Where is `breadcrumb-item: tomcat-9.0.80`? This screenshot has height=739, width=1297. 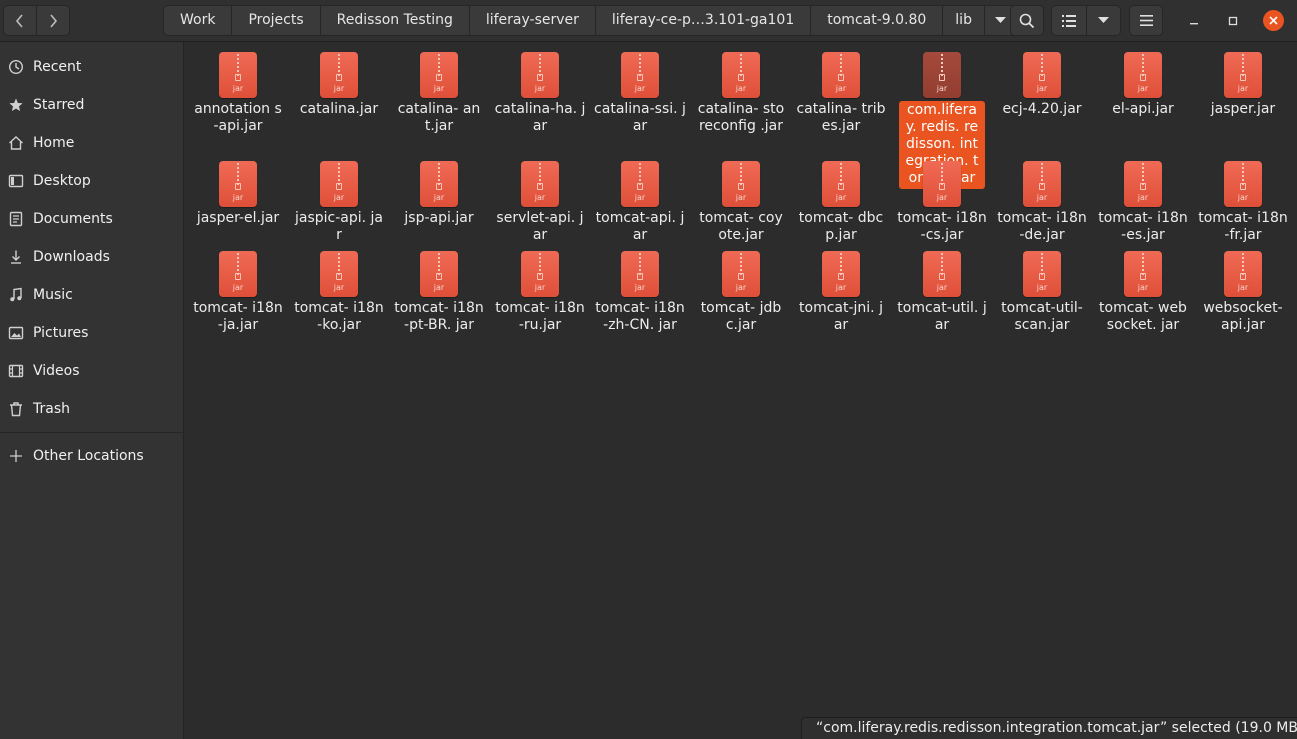
breadcrumb-item: tomcat-9.0.80 is located at coordinates (877, 20).